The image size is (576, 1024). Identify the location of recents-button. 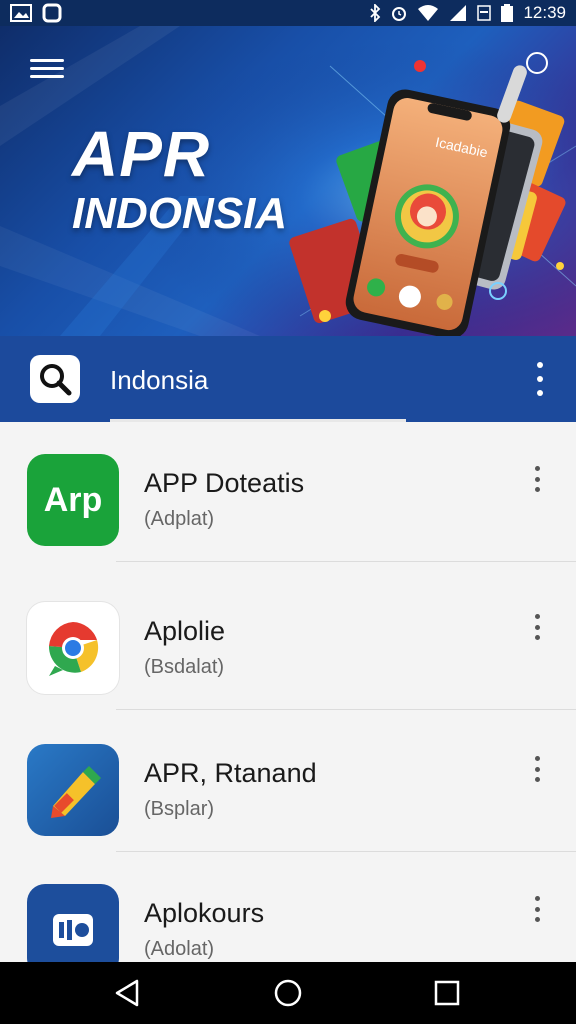
(447, 993).